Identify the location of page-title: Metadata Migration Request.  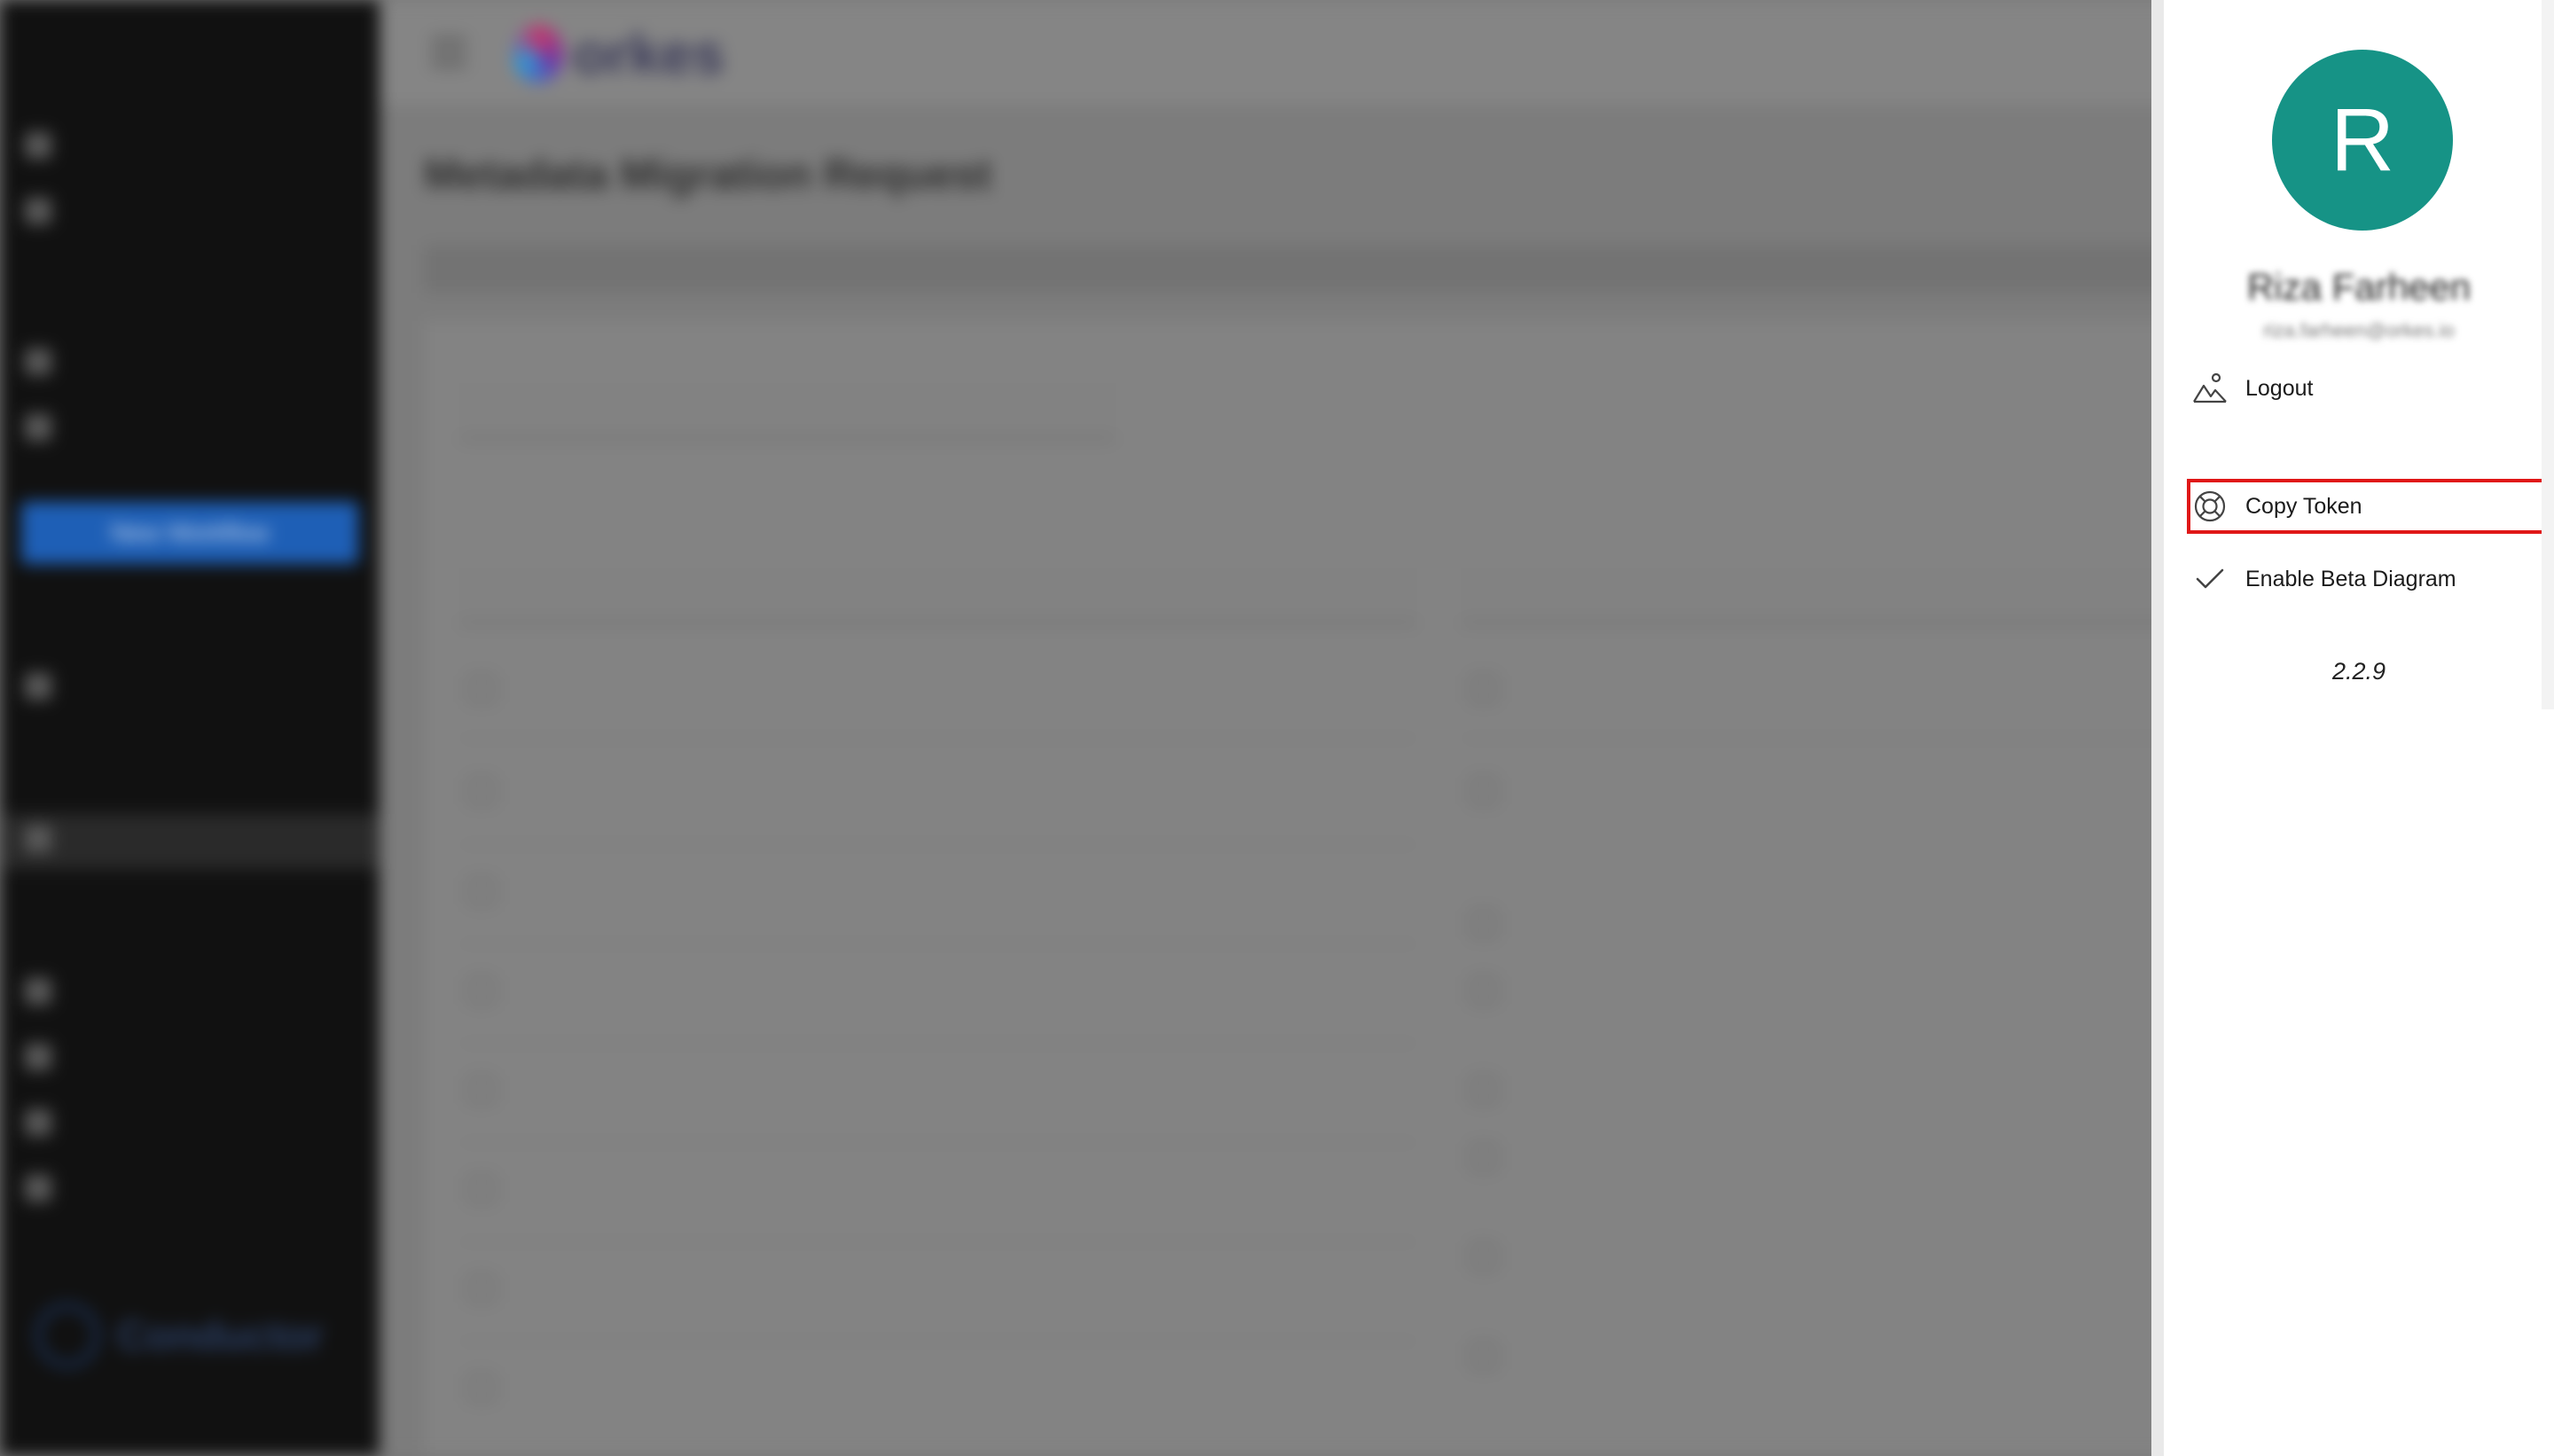
(708, 175).